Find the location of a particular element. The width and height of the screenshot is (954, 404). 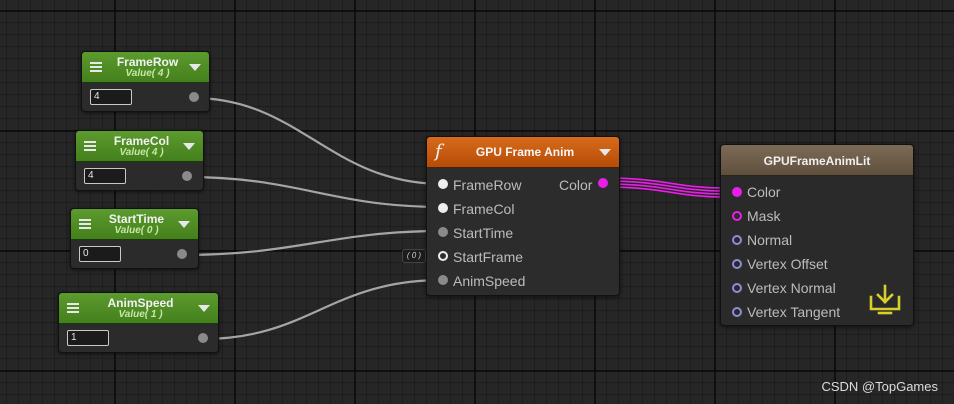

node-title: StartTime is located at coordinates (136, 219).